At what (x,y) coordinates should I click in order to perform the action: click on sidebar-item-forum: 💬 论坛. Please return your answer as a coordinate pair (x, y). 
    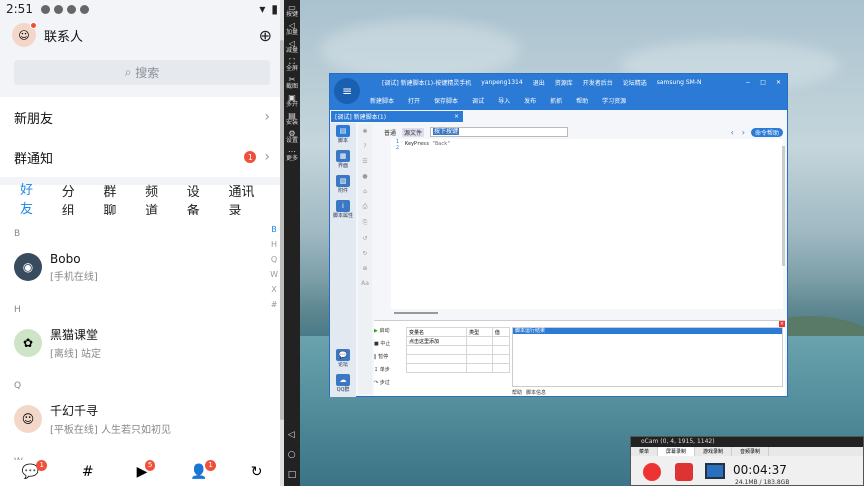
    Looking at the image, I should click on (343, 358).